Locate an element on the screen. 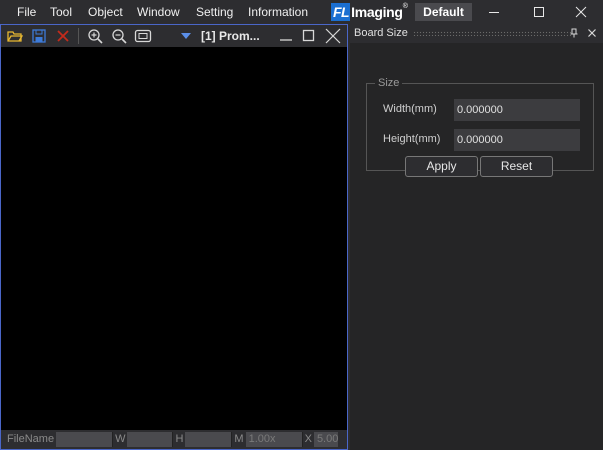 The image size is (603, 450). status-x-value: 5.00 is located at coordinates (325, 439).